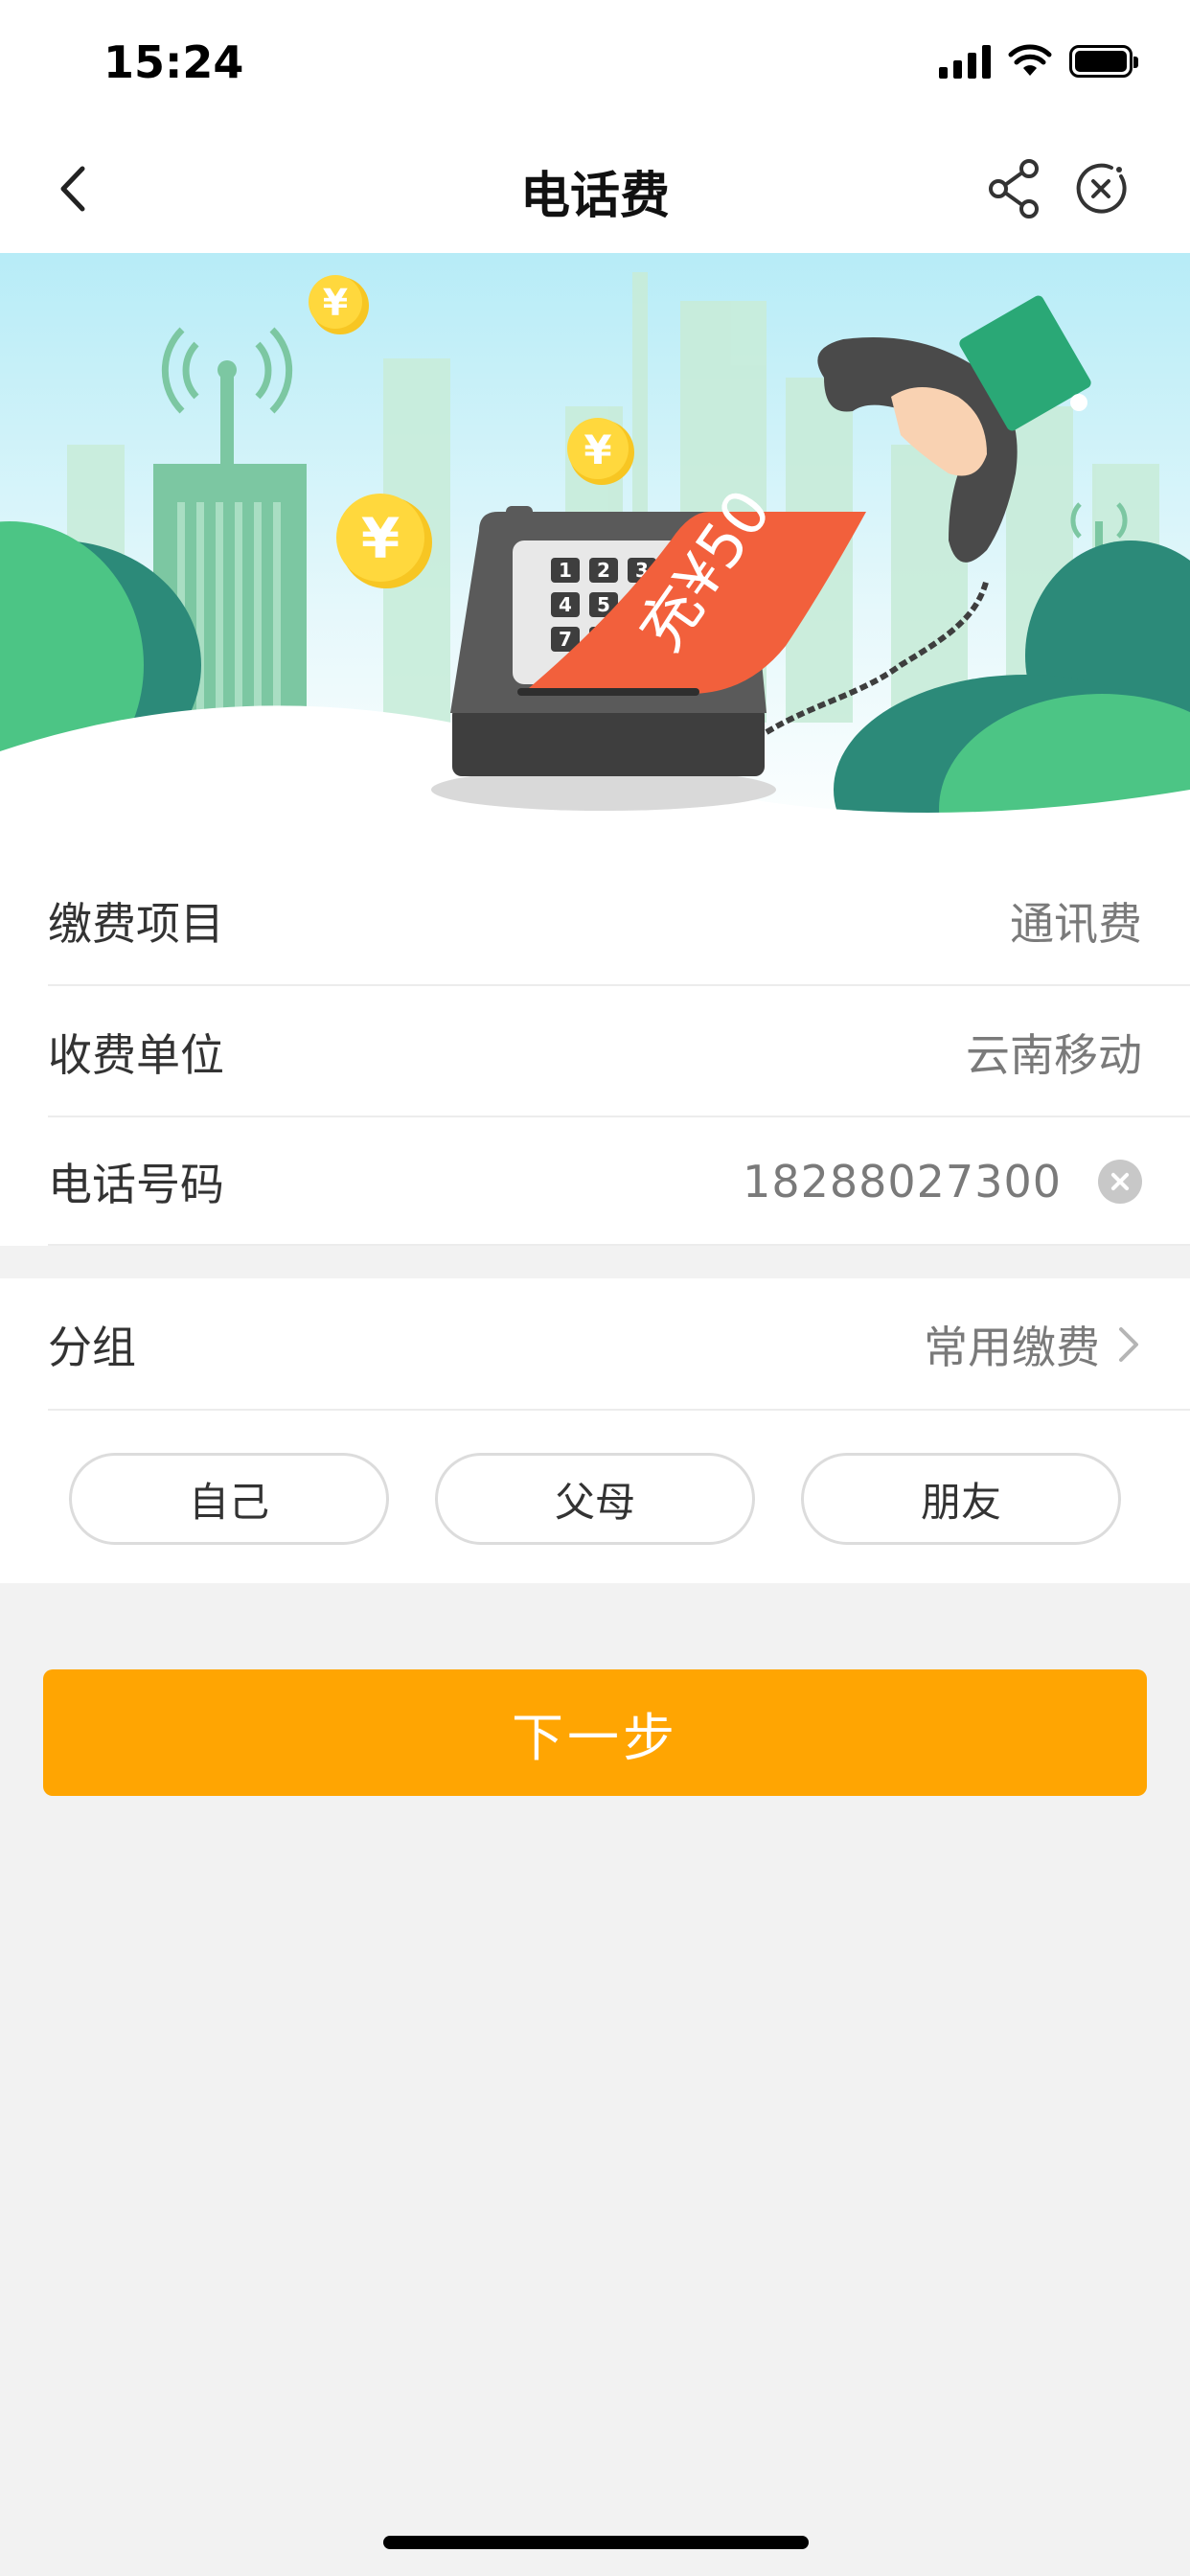 This screenshot has height=2576, width=1190. I want to click on payee-row: 收费单位 云南移动, so click(595, 1051).